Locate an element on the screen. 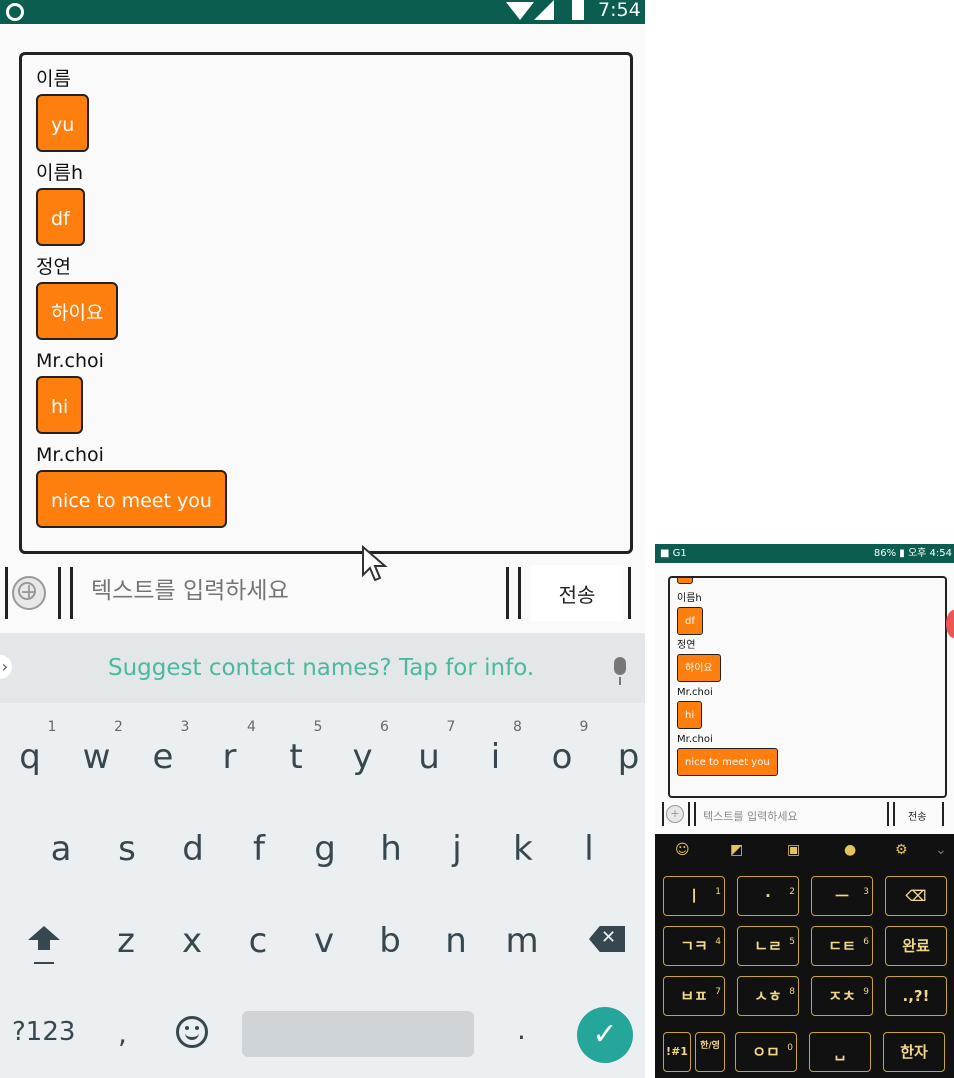 This screenshot has width=954, height=1078. ime-key-number: 6 is located at coordinates (866, 942).